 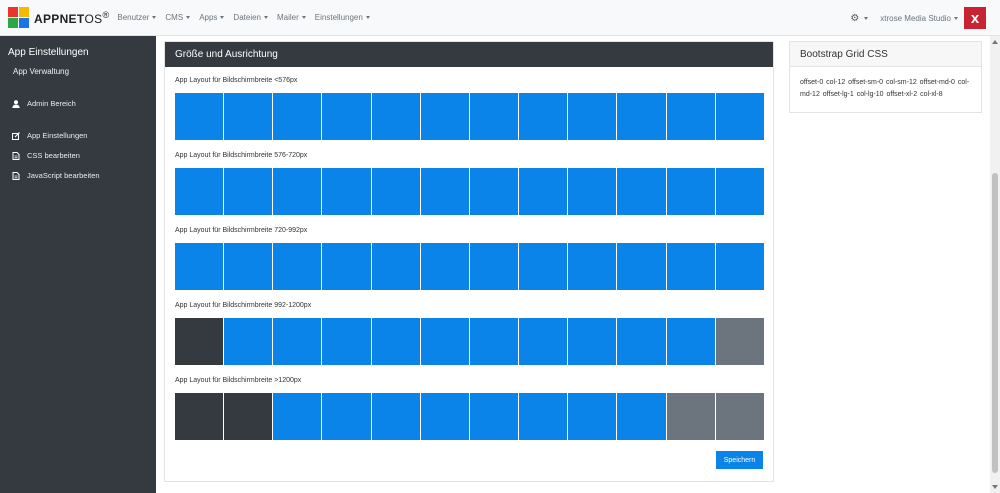 I want to click on sidebar-item-css-bearbeiten: CSS bearbeiten, so click(x=46, y=155).